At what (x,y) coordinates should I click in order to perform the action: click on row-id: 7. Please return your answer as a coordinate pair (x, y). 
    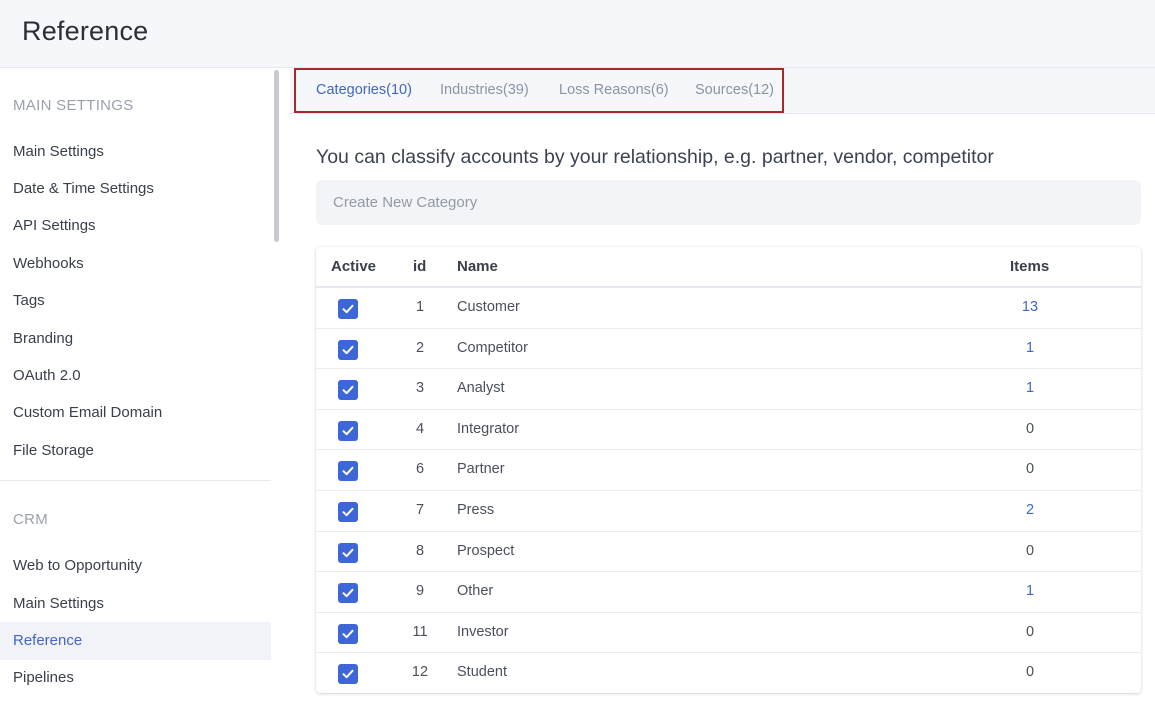
    Looking at the image, I should click on (420, 510).